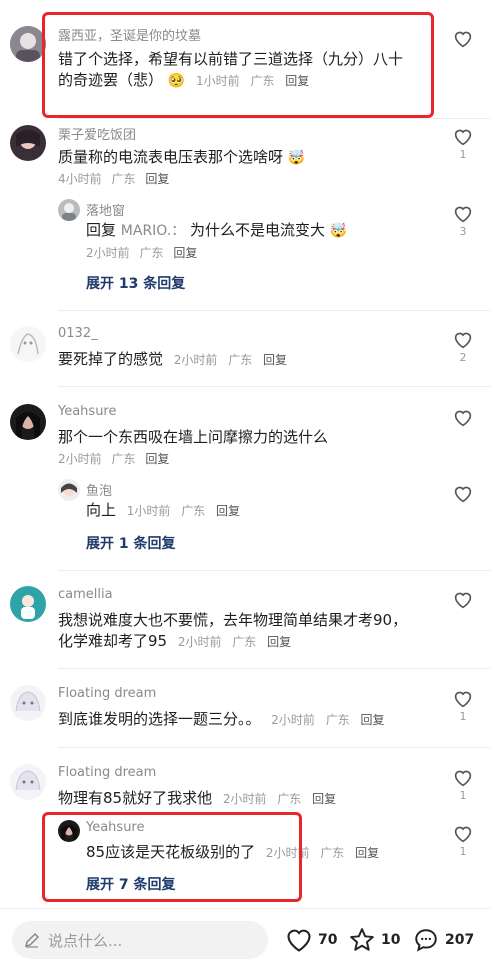  Describe the element at coordinates (391, 940) in the screenshot. I see `favorite-total: 10` at that location.